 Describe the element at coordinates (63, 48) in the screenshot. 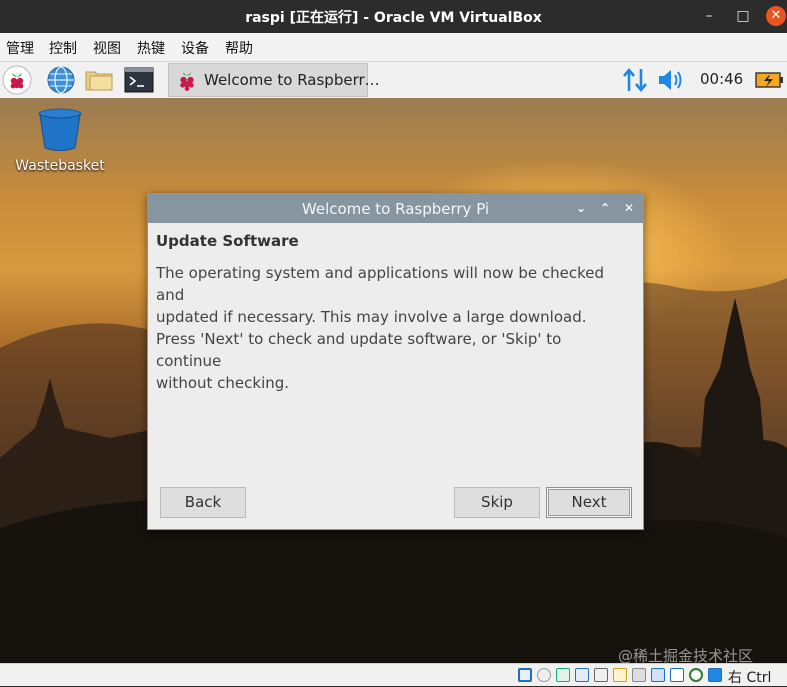

I see `menu-control: 控制` at that location.